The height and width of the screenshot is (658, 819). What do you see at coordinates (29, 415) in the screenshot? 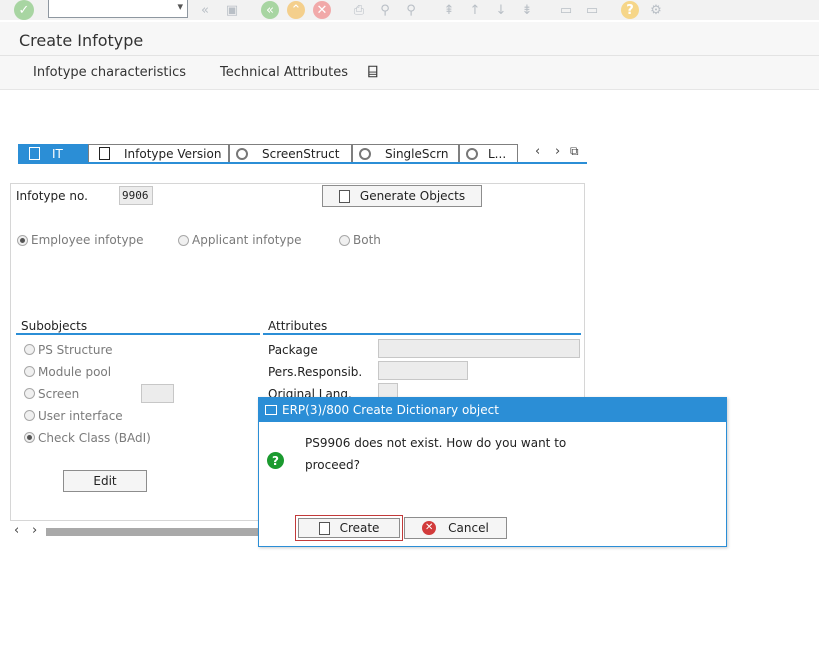
I see `user-interface-radio` at bounding box center [29, 415].